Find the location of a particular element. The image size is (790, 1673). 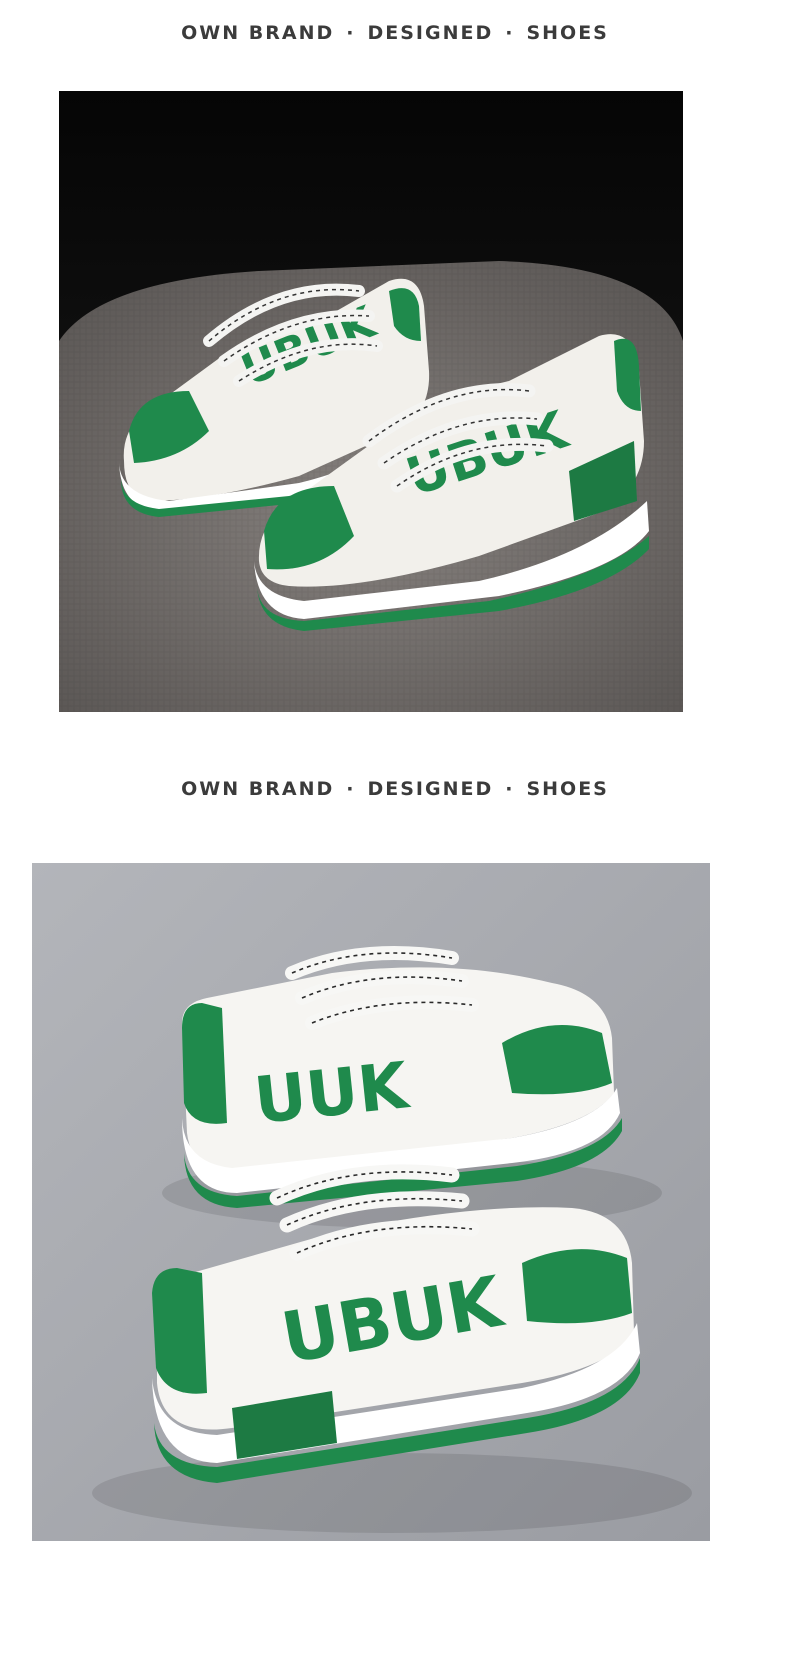

section-heading-1: OWN BRAND · DESIGNED · SHOES is located at coordinates (395, 33).